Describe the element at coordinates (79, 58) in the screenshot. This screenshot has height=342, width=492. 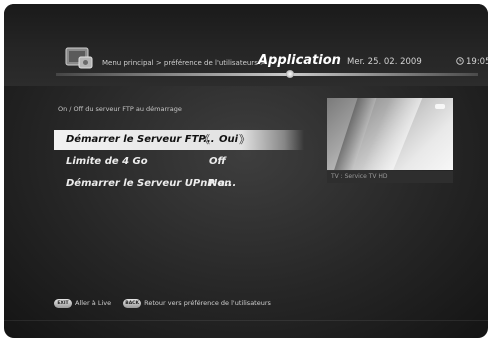
I see `settings-app-icon` at that location.